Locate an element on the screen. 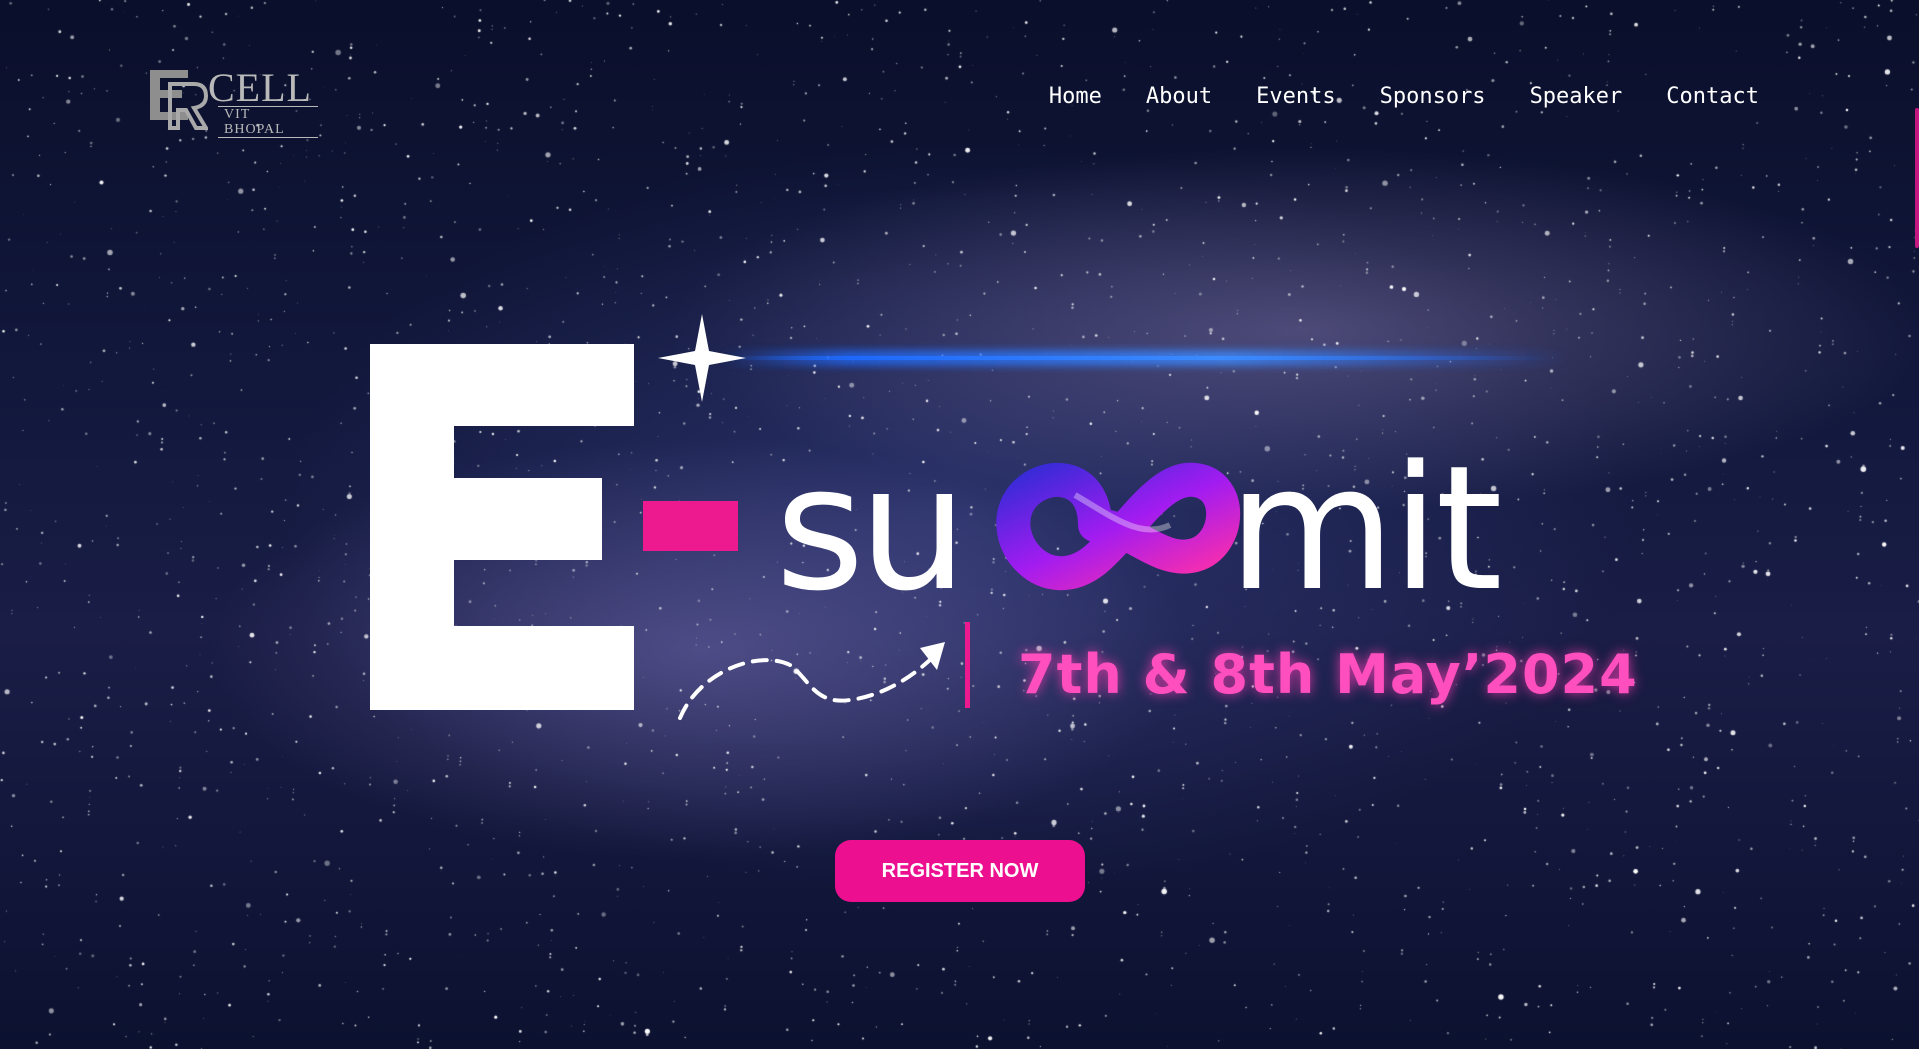  event-date: 7th & 8th May’2024 is located at coordinates (1328, 674).